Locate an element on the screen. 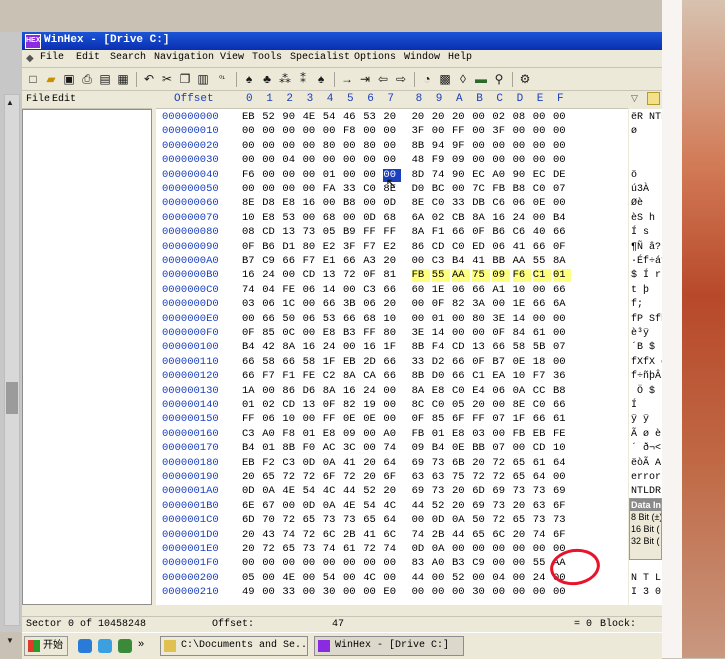 The image size is (725, 659). hex-byte: B3 is located at coordinates (461, 563).